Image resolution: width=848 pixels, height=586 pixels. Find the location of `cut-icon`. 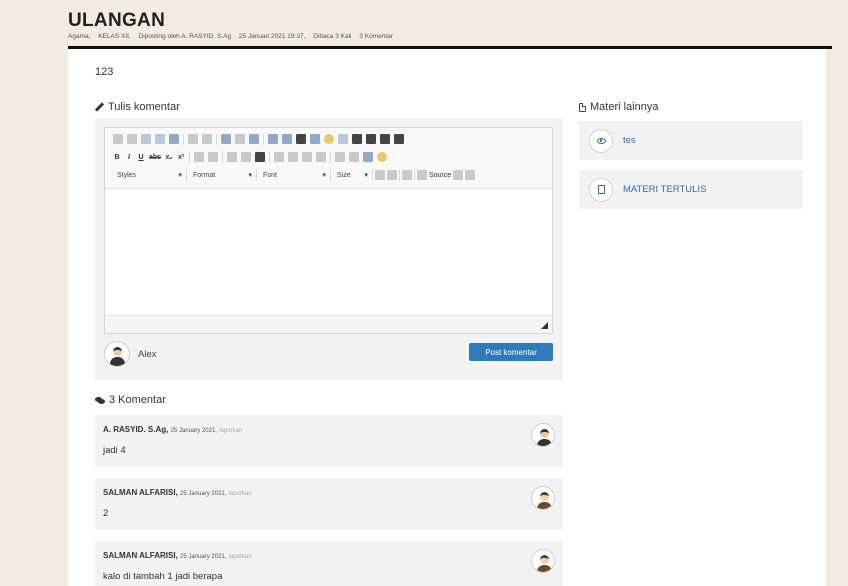

cut-icon is located at coordinates (118, 139).